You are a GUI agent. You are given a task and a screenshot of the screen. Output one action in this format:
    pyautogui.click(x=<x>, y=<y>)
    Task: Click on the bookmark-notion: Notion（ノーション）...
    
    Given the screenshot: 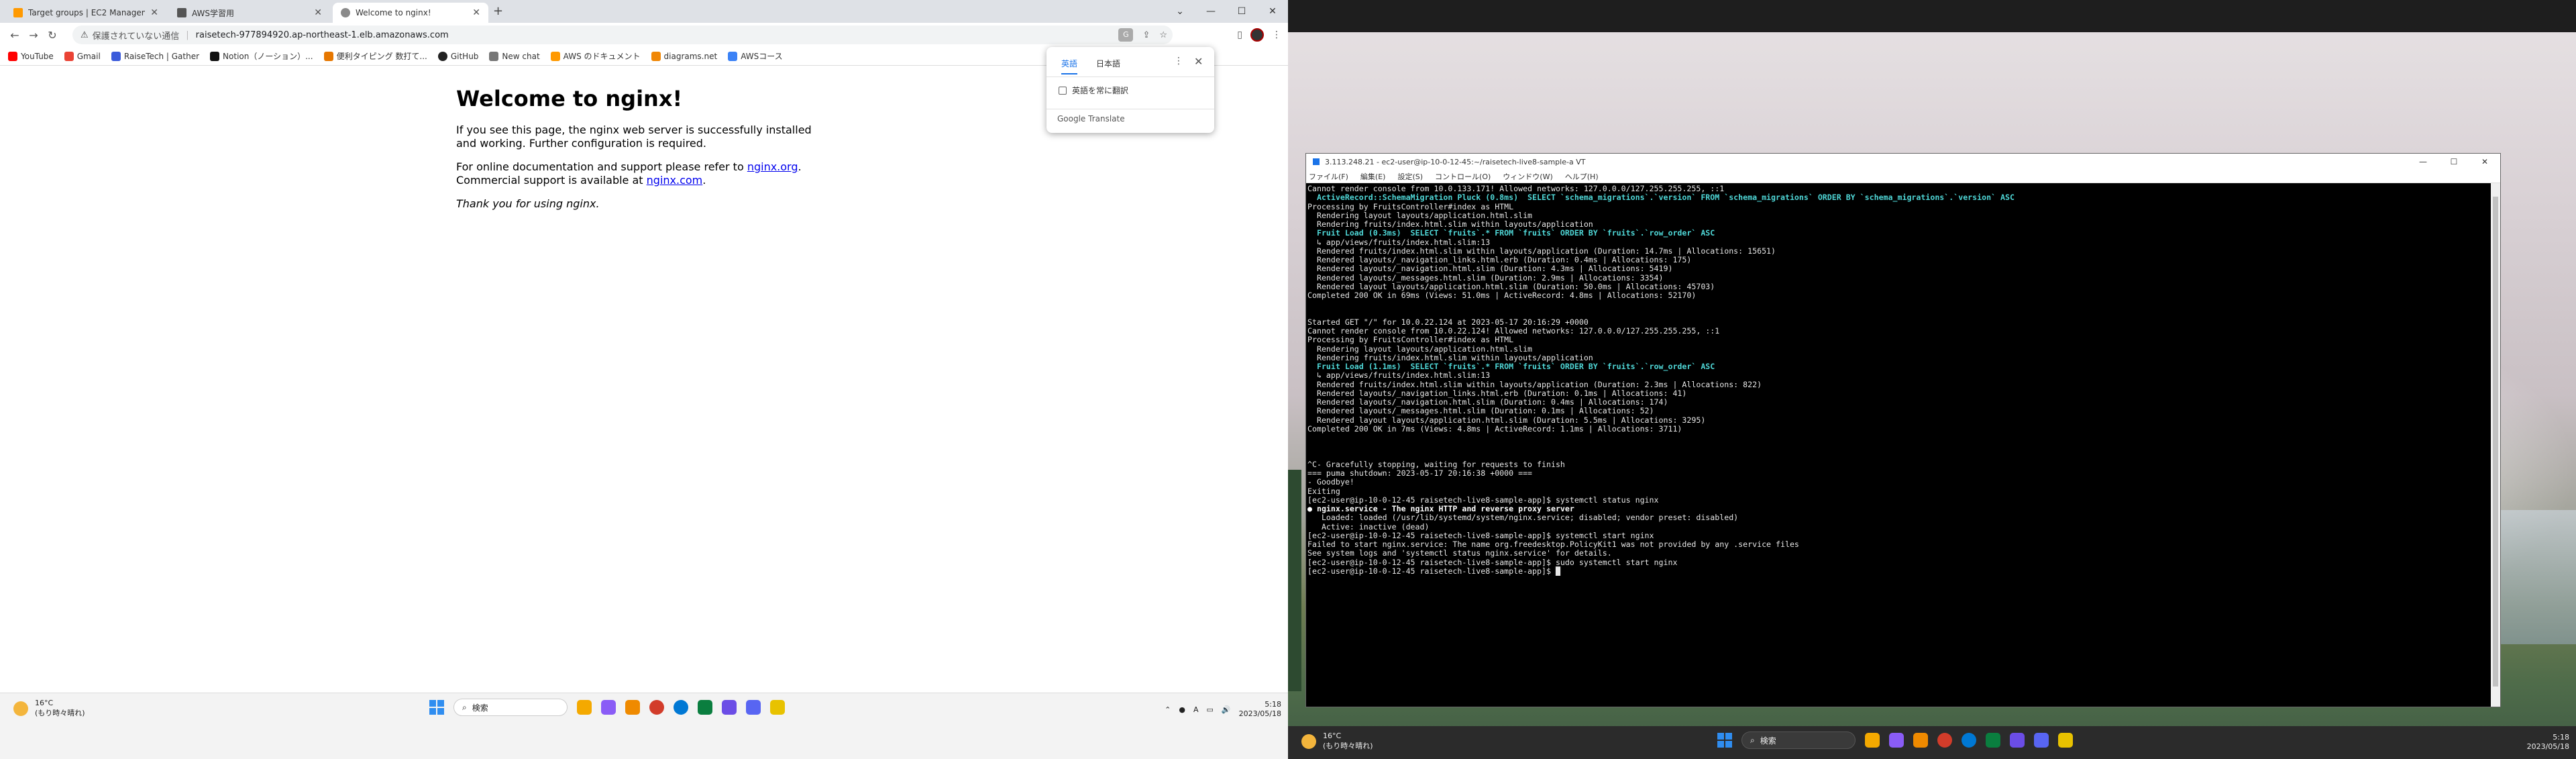 What is the action you would take?
    pyautogui.click(x=261, y=56)
    